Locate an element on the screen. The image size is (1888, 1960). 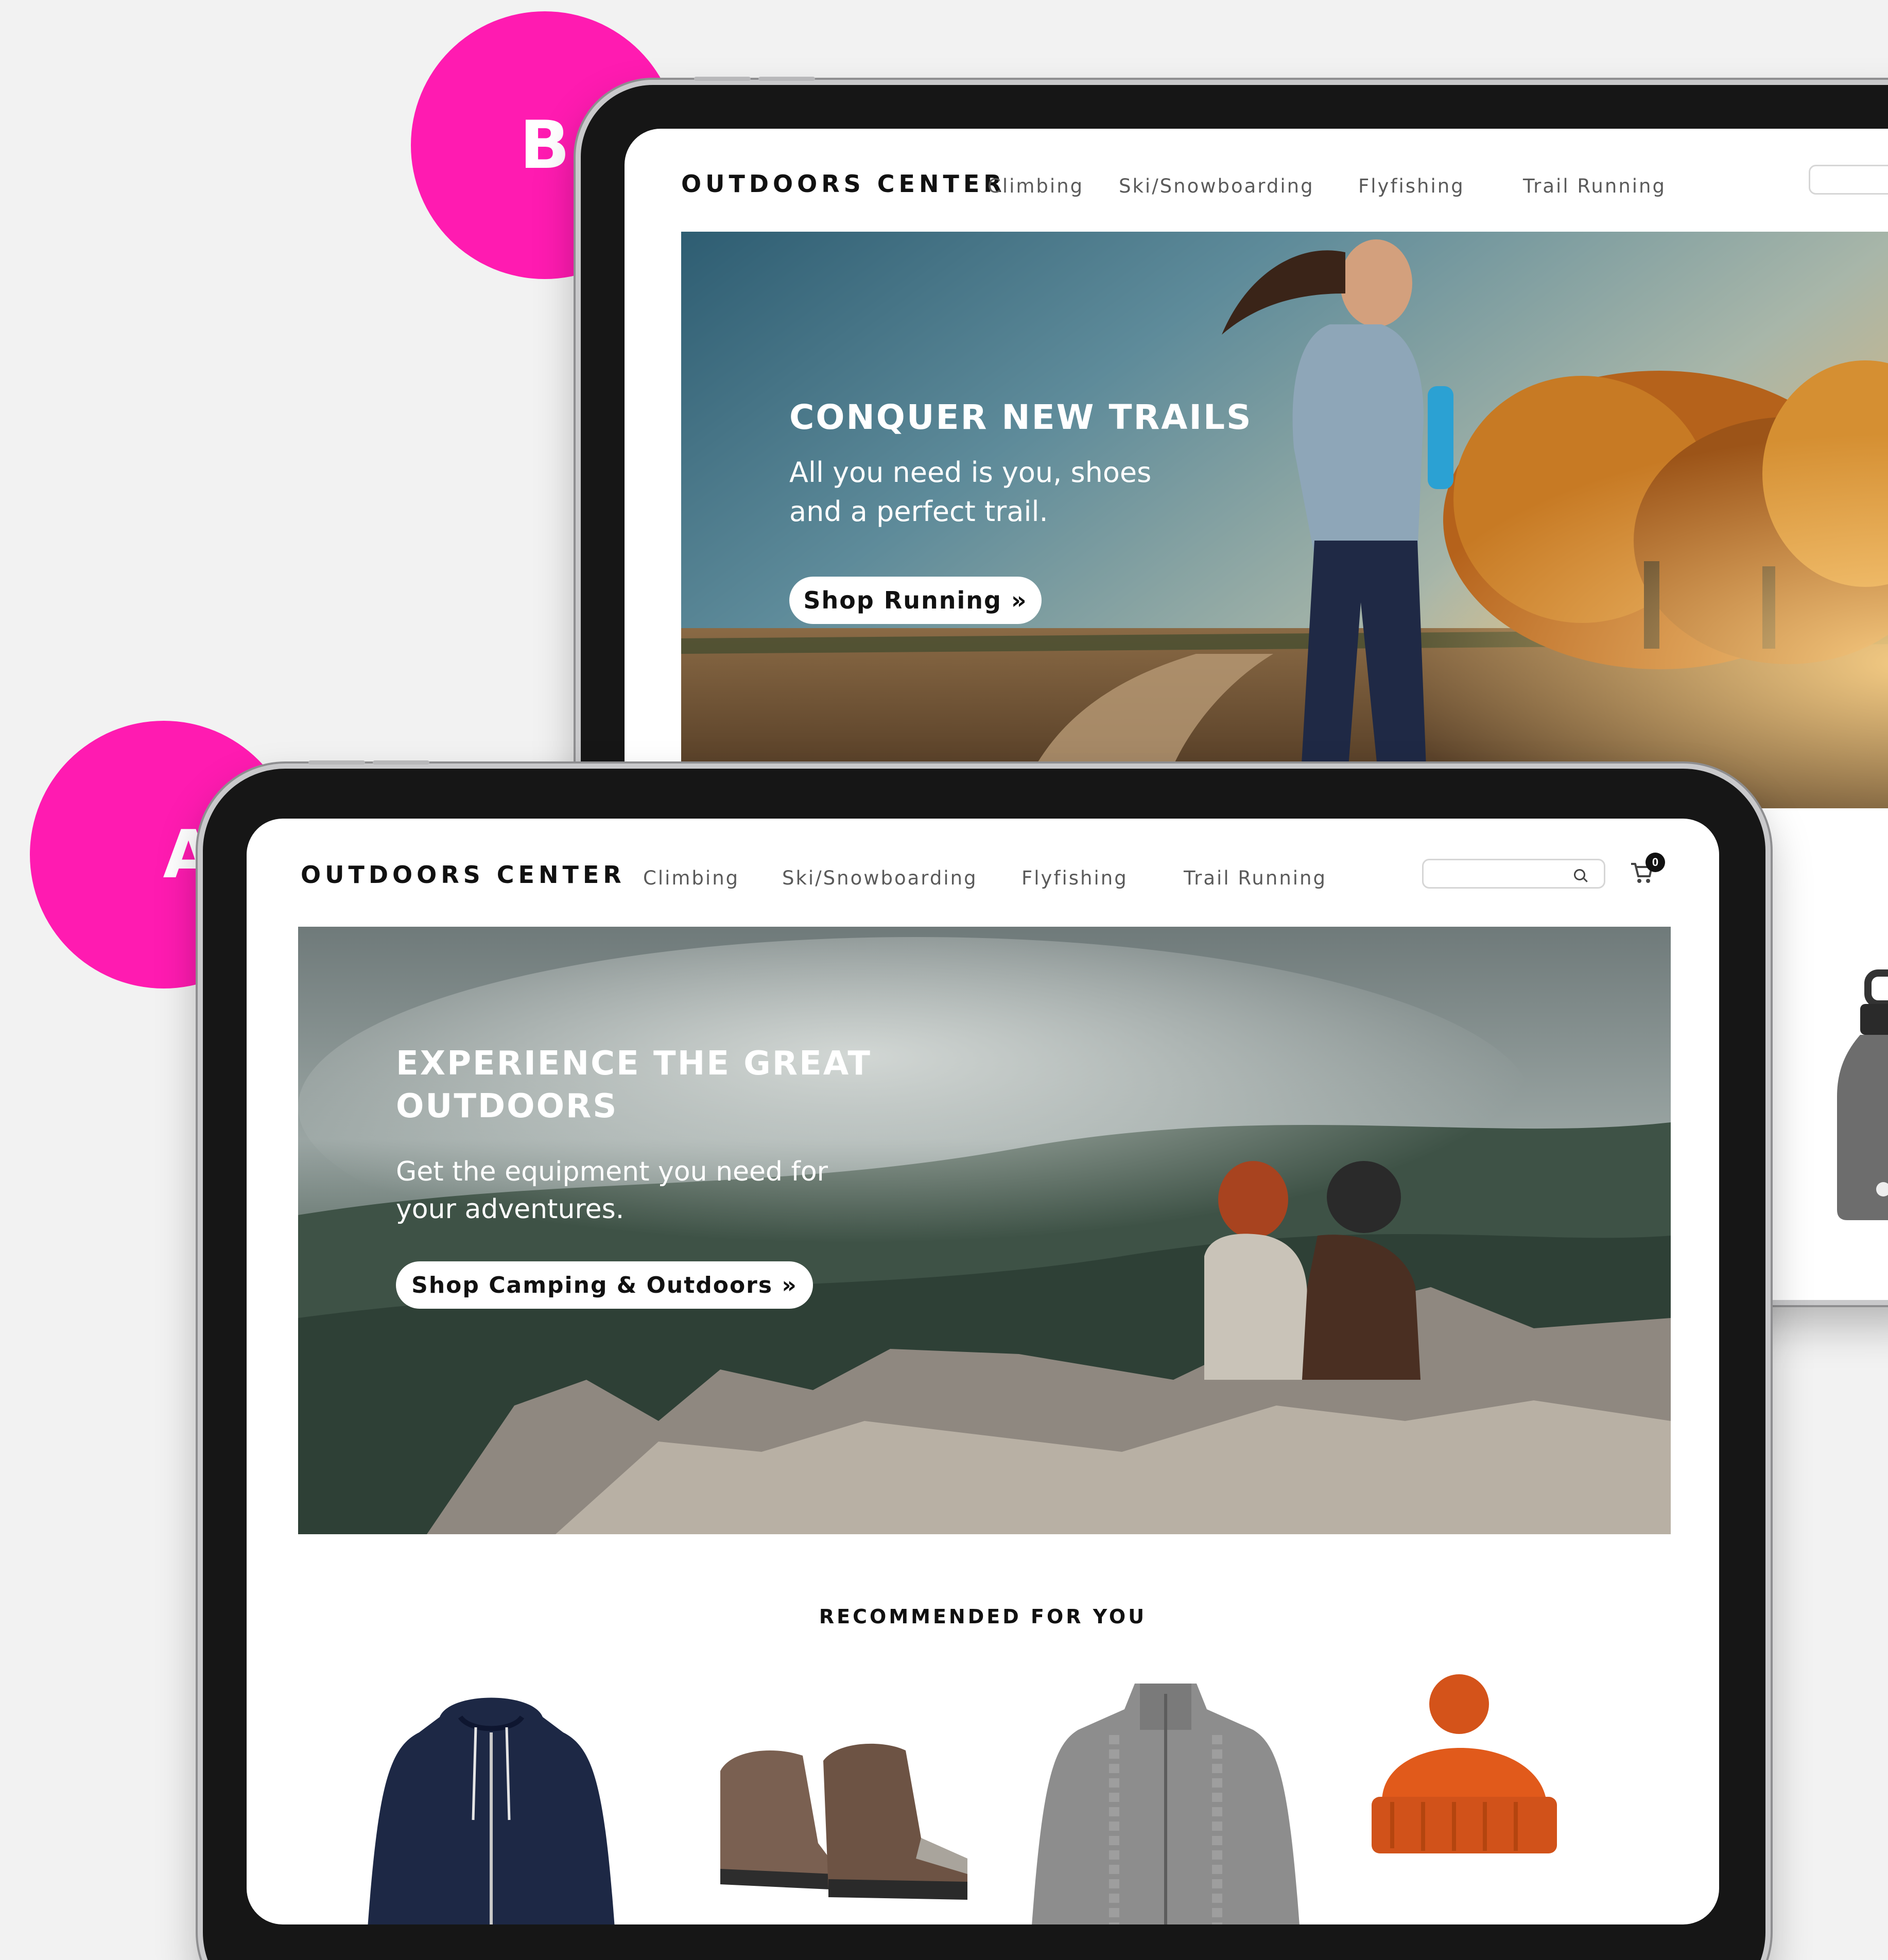
hero-title: EXPERIENCE THE GREAT OUTDOORS is located at coordinates (634, 1085).